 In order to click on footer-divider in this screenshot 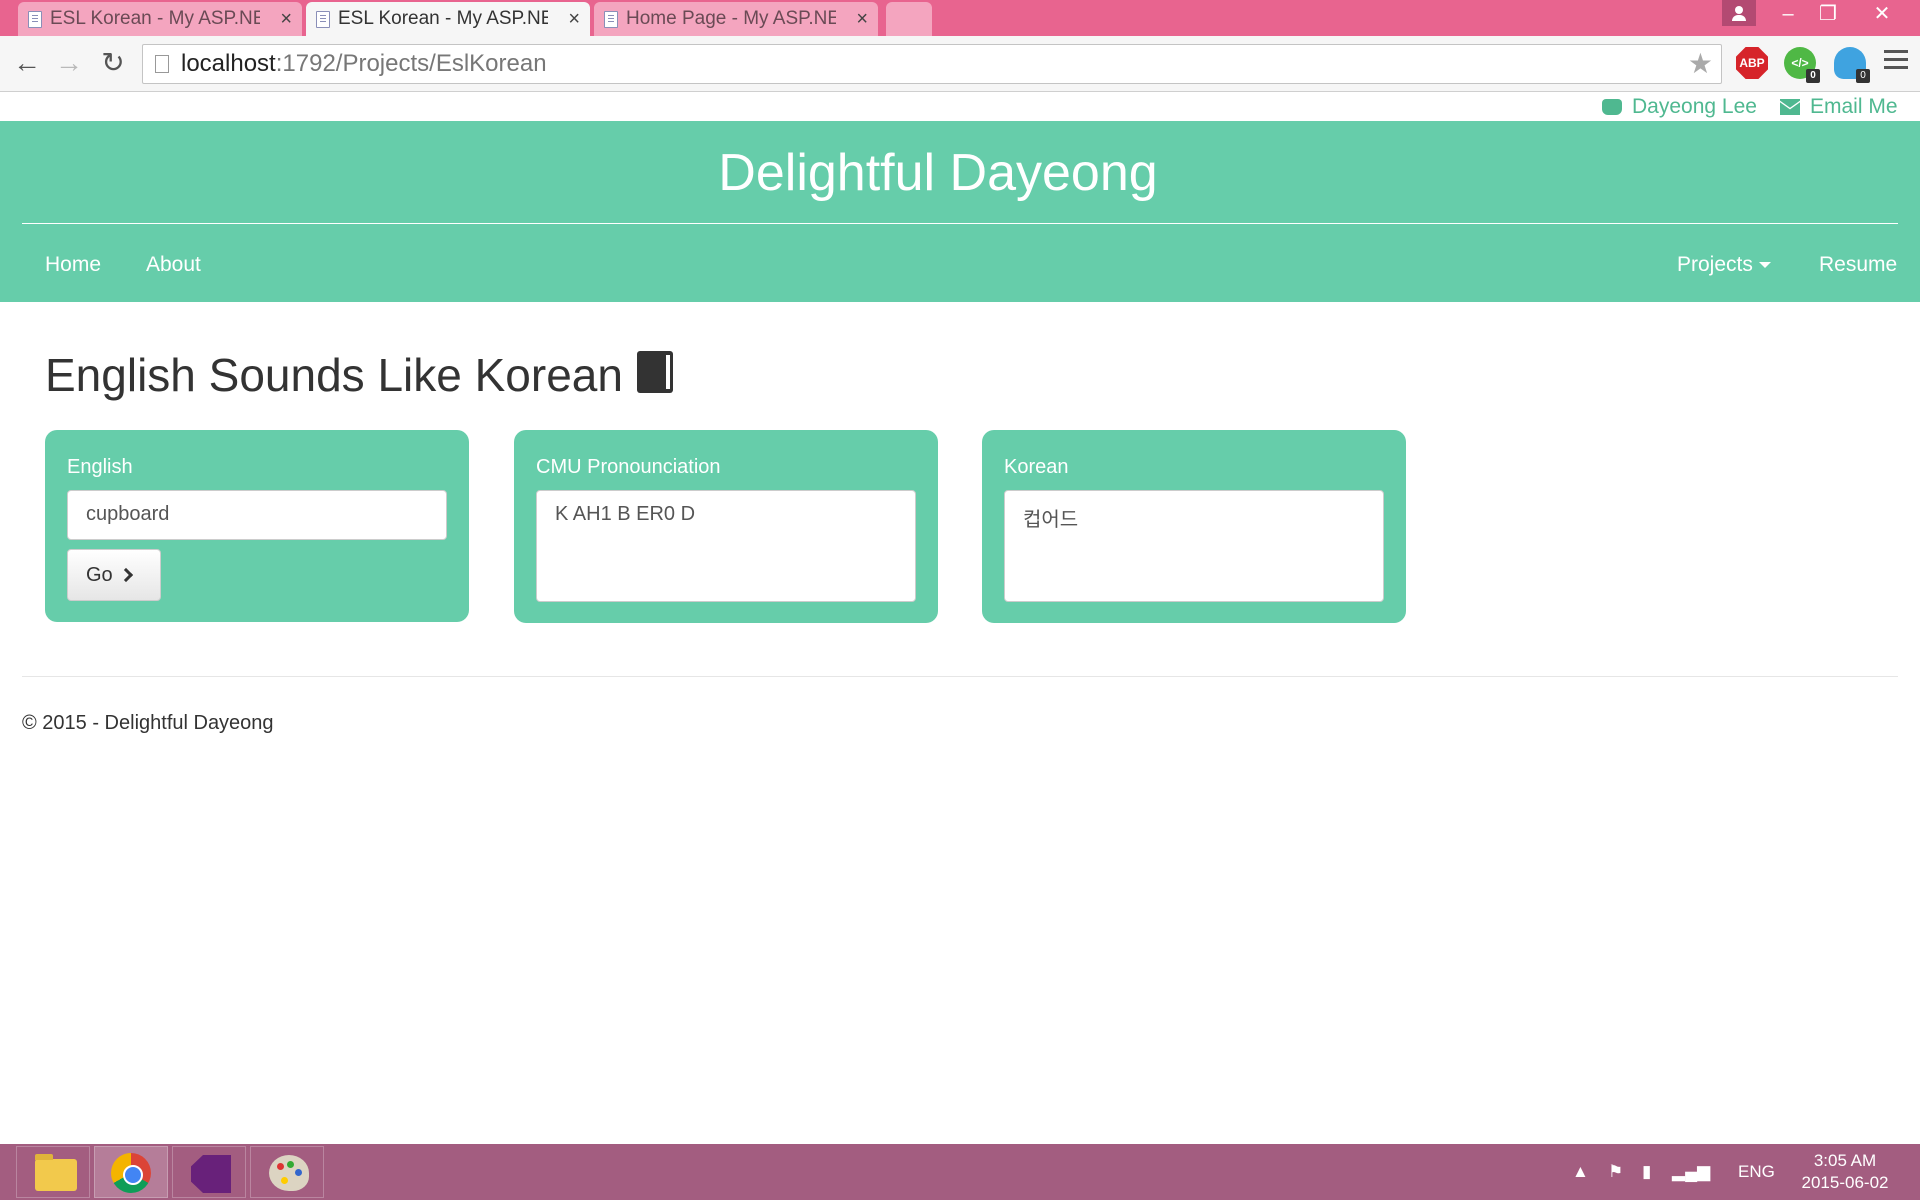, I will do `click(960, 676)`.